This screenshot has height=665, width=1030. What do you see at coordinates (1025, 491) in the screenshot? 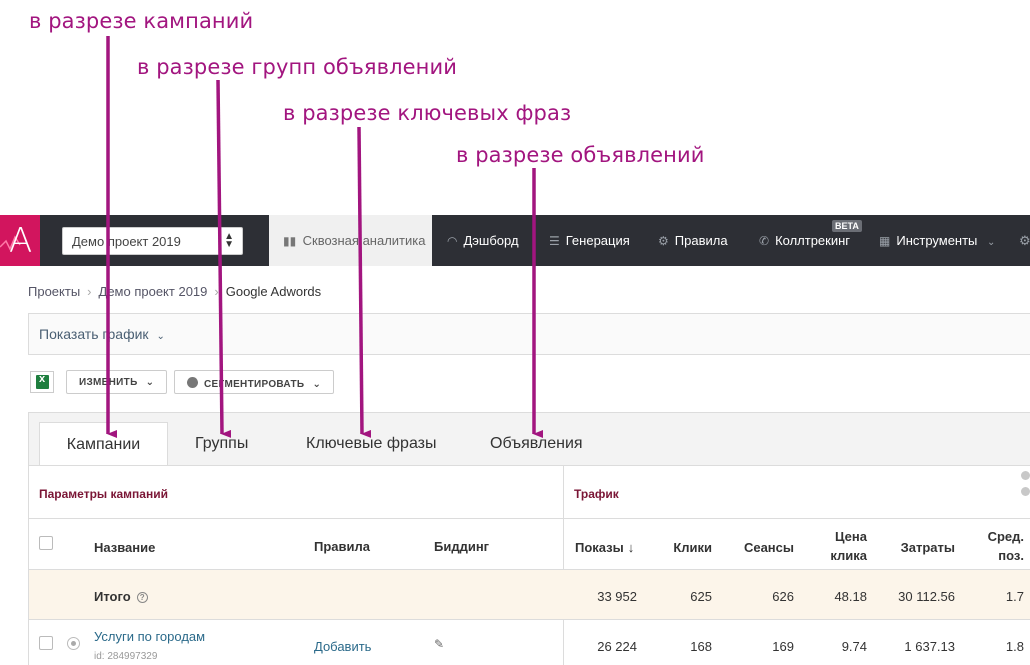
I see `help-icon` at bounding box center [1025, 491].